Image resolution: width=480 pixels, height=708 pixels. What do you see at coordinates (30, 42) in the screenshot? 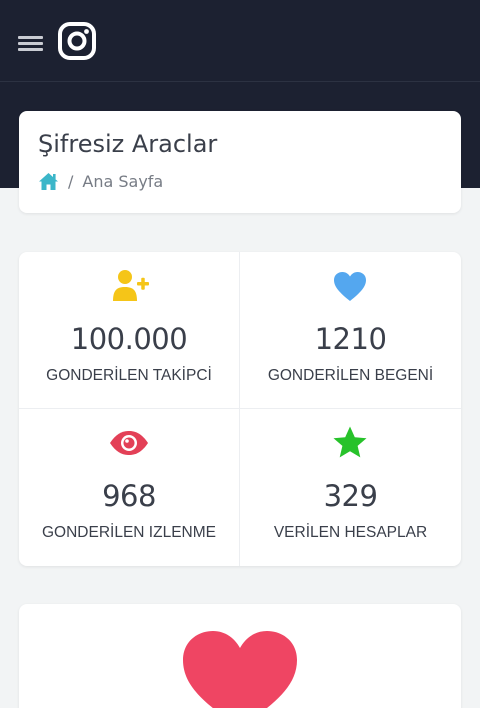
I see `hamburger-menu-icon` at bounding box center [30, 42].